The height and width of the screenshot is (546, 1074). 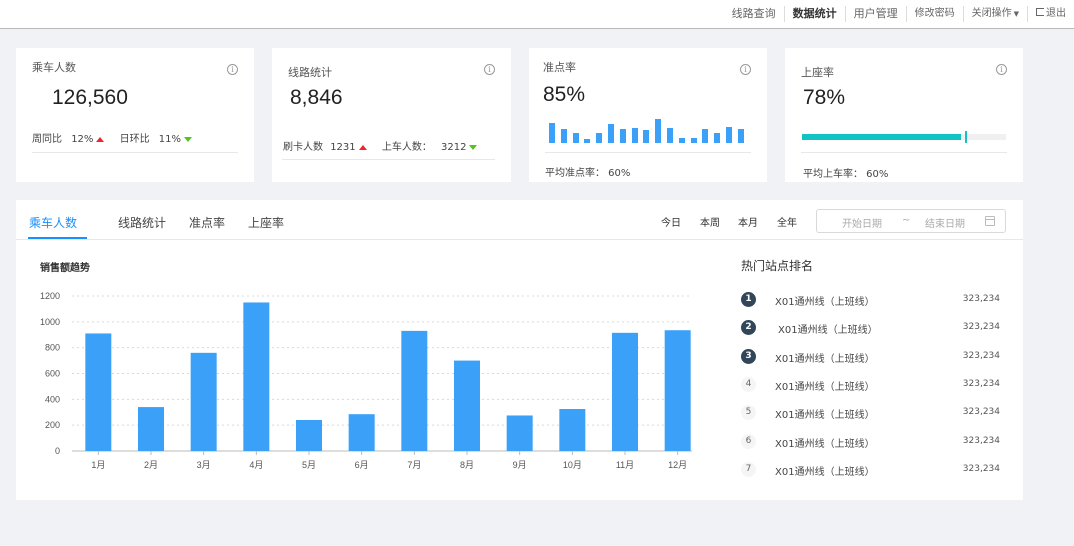 What do you see at coordinates (862, 222) in the screenshot?
I see `start-date-input: 开始日期` at bounding box center [862, 222].